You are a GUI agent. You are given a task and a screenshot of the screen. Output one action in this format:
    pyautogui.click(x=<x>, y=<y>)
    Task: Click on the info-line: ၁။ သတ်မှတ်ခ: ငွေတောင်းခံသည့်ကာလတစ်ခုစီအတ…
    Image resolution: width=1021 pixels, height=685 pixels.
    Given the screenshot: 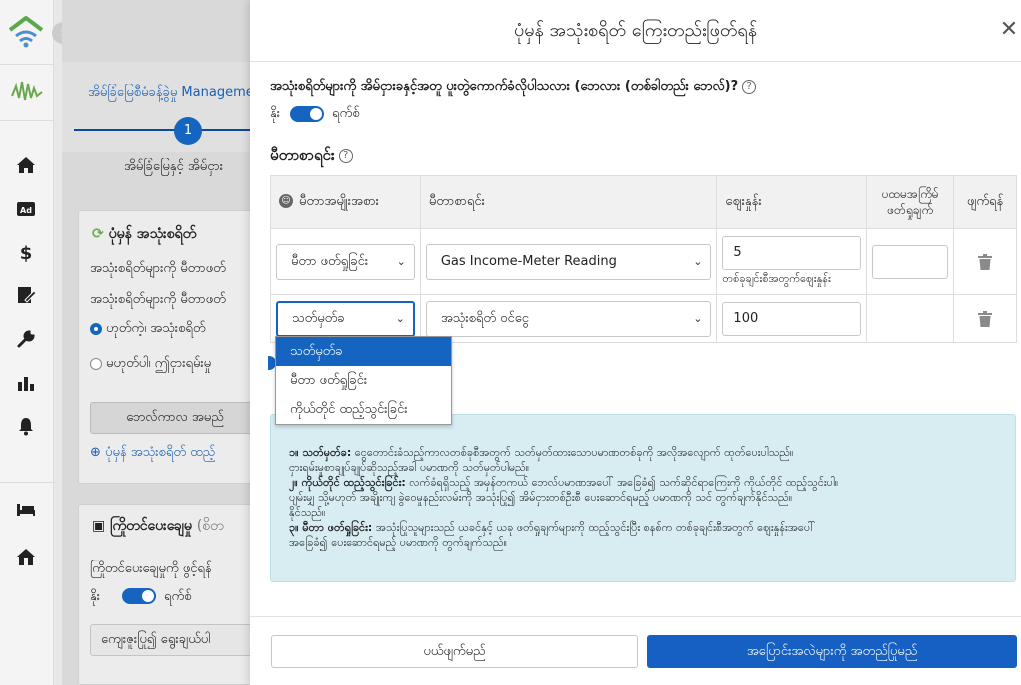 What is the action you would take?
    pyautogui.click(x=541, y=452)
    